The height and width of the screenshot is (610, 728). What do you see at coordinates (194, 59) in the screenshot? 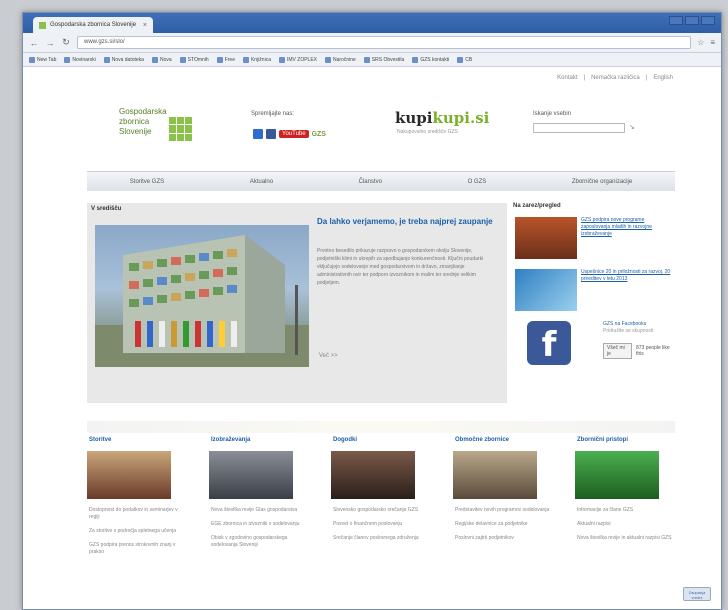
I see `bookmark: STOmnih` at bounding box center [194, 59].